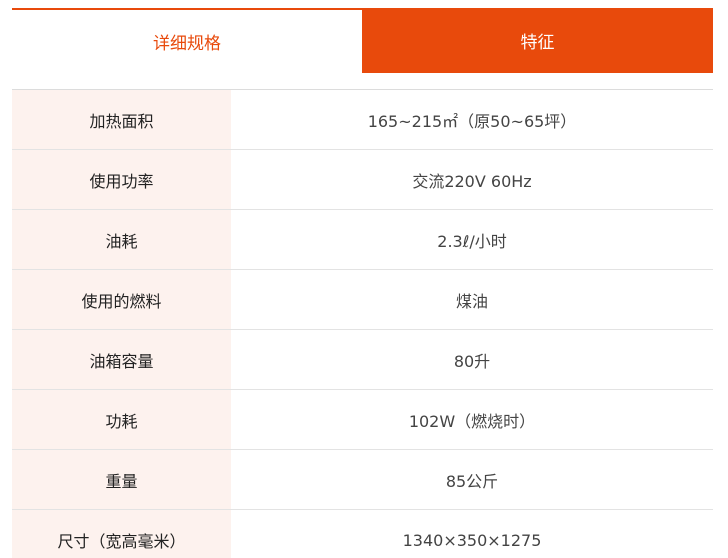 This screenshot has width=728, height=558. Describe the element at coordinates (362, 240) in the screenshot. I see `spec-row-fuel-consumption: 油耗 2.3ℓ/小时` at that location.